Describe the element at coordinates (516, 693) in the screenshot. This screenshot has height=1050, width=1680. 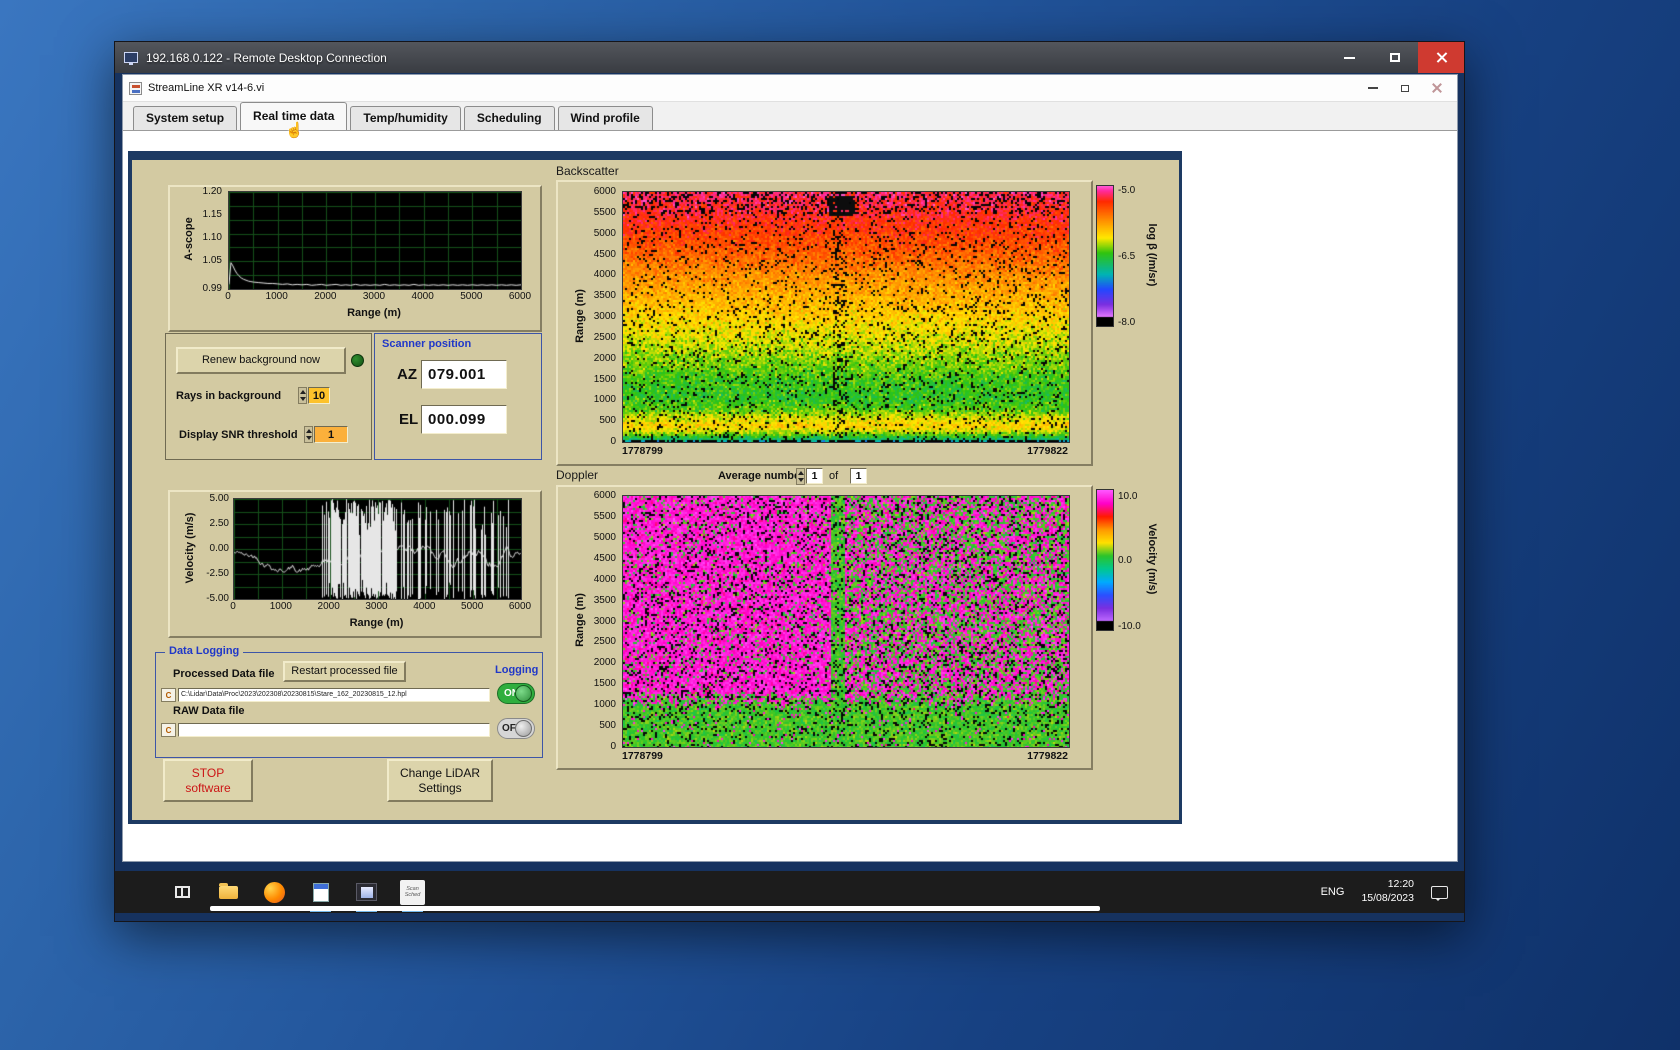
I see `process-logging-toggle: ON` at that location.